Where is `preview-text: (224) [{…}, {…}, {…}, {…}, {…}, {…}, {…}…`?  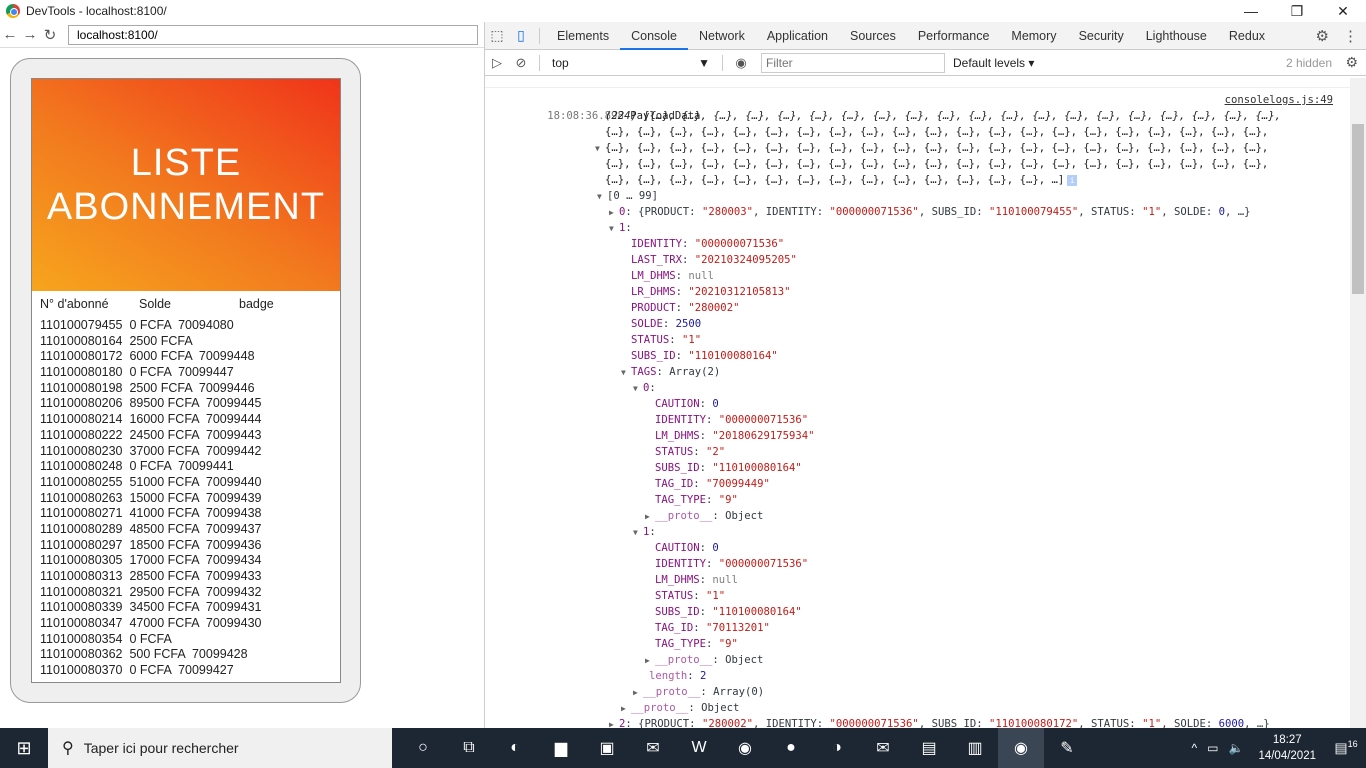 preview-text: (224) [{…}, {…}, {…}, {…}, {…}, {…}, {…}… is located at coordinates (943, 116).